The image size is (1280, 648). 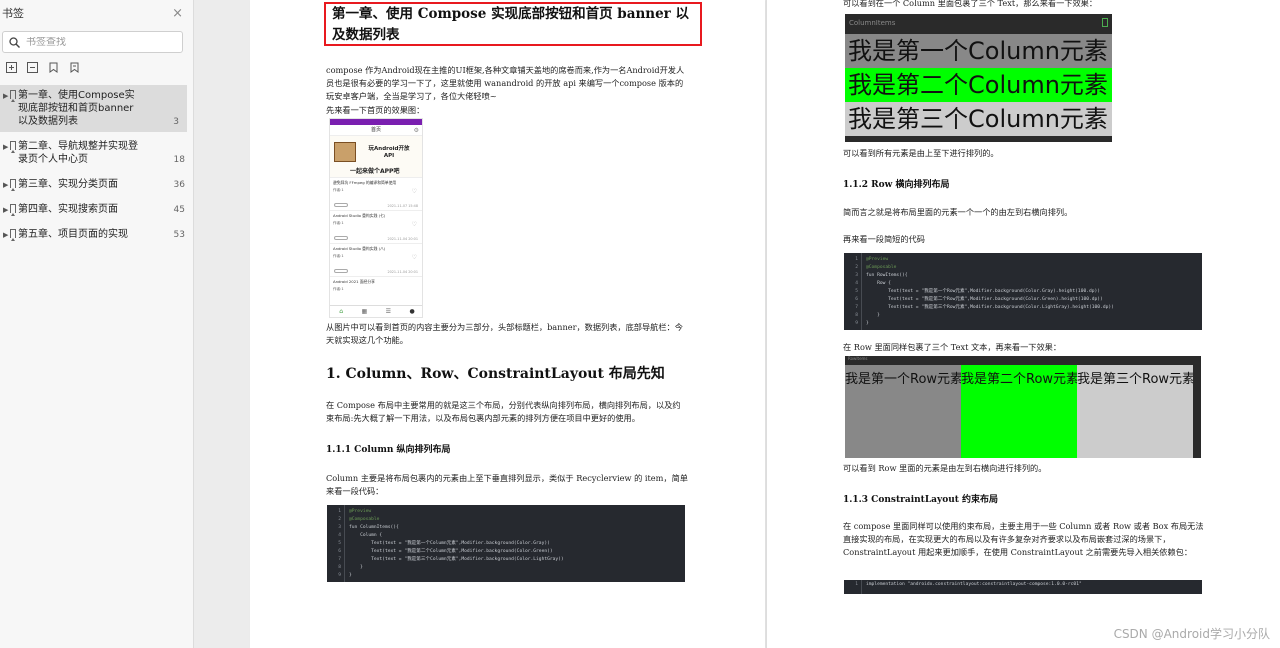 What do you see at coordinates (73, 234) in the screenshot?
I see `bookmark-label: 第五章、项目页面的实现` at bounding box center [73, 234].